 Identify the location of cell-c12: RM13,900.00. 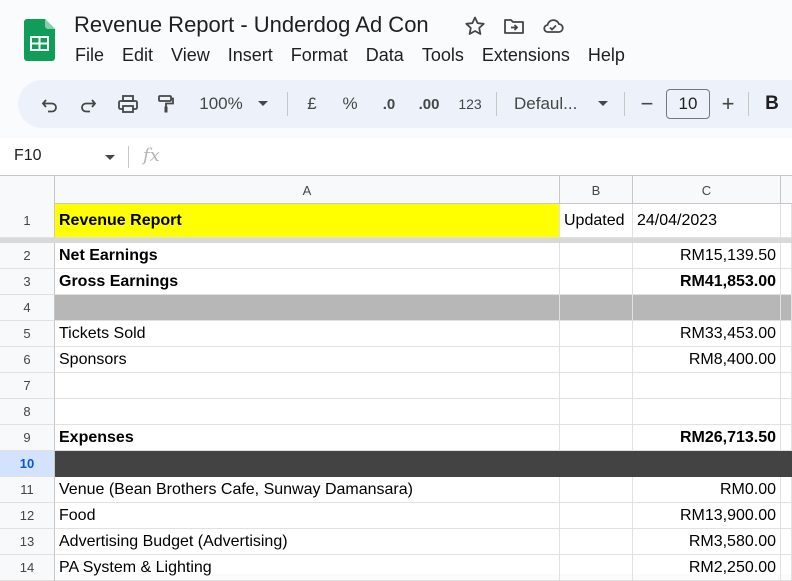
(707, 516).